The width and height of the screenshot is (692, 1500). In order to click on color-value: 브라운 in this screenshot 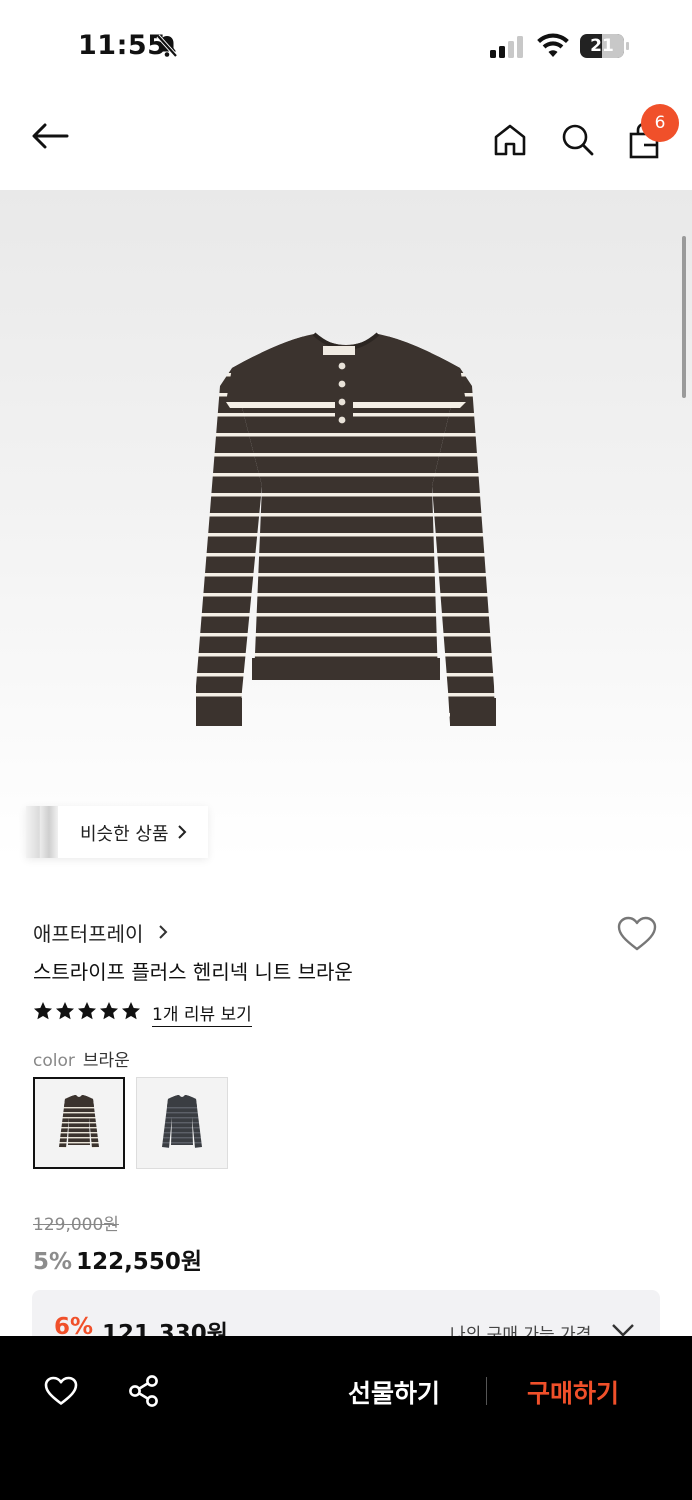, I will do `click(106, 1061)`.